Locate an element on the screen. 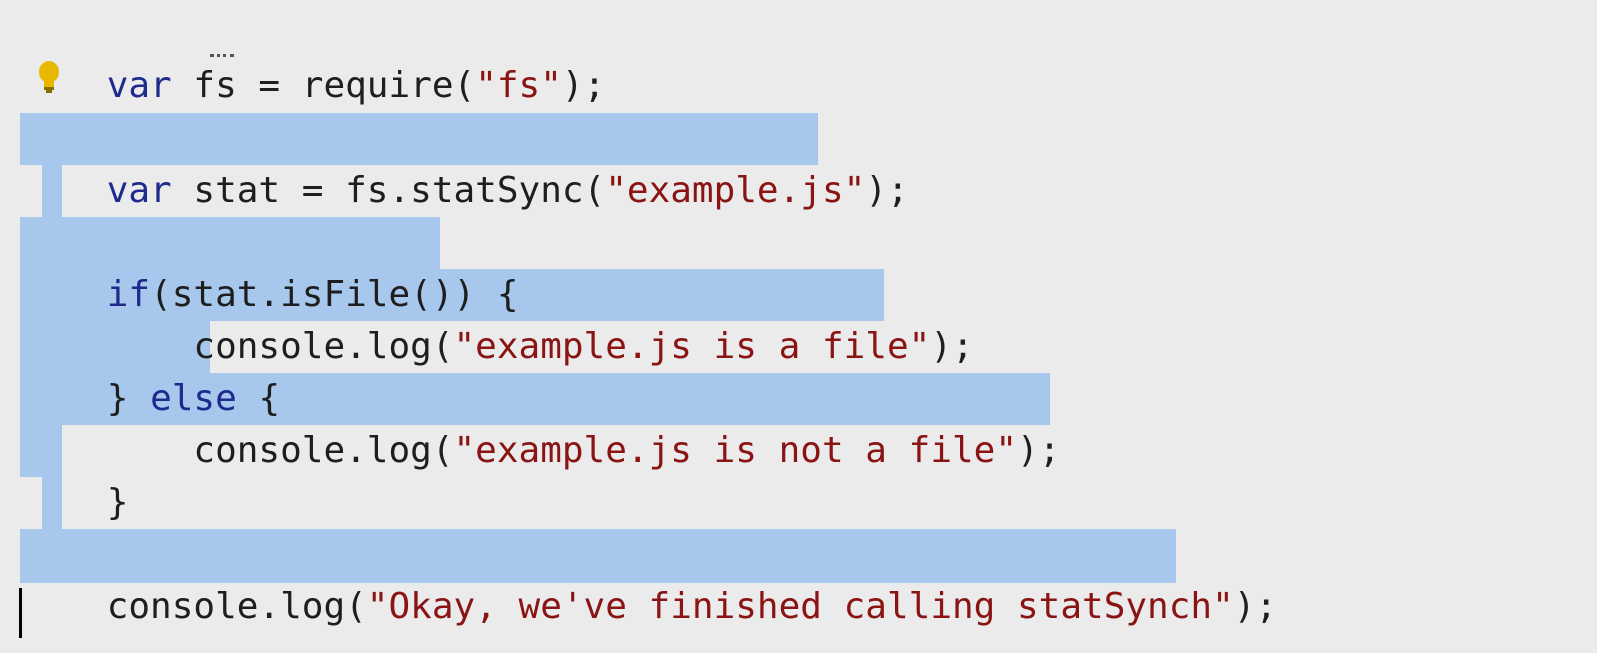  code-text: stat = fs.statSync( is located at coordinates (388, 190).